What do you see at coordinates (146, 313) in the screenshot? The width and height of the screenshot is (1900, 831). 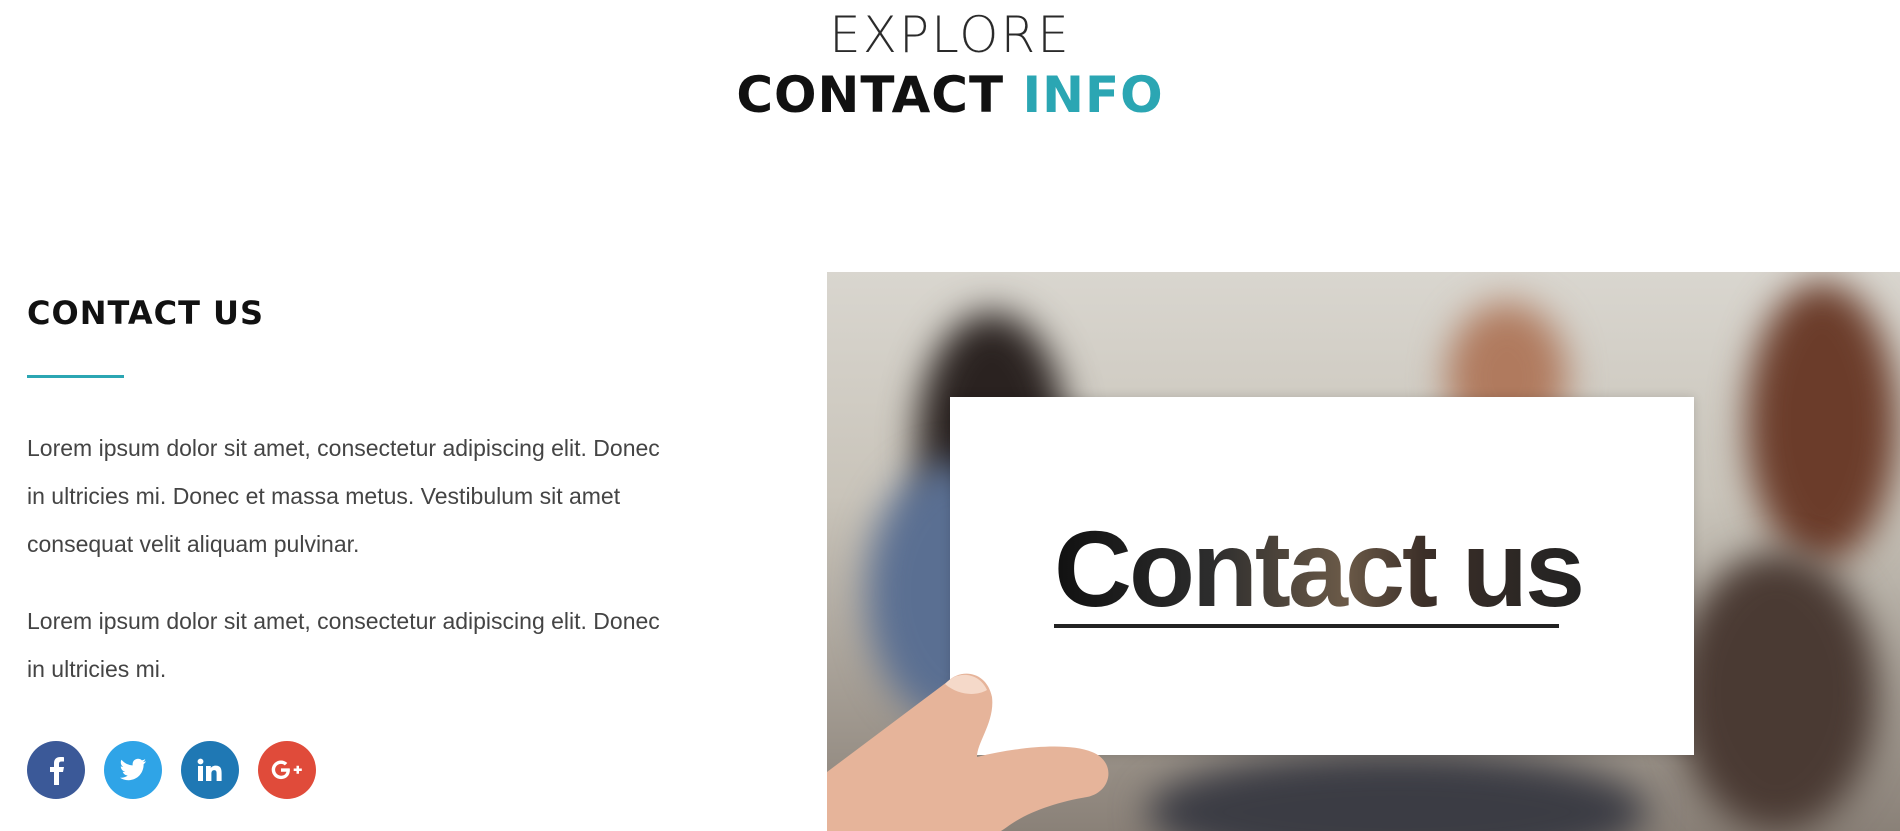 I see `contact-us-heading: CONTACT US` at bounding box center [146, 313].